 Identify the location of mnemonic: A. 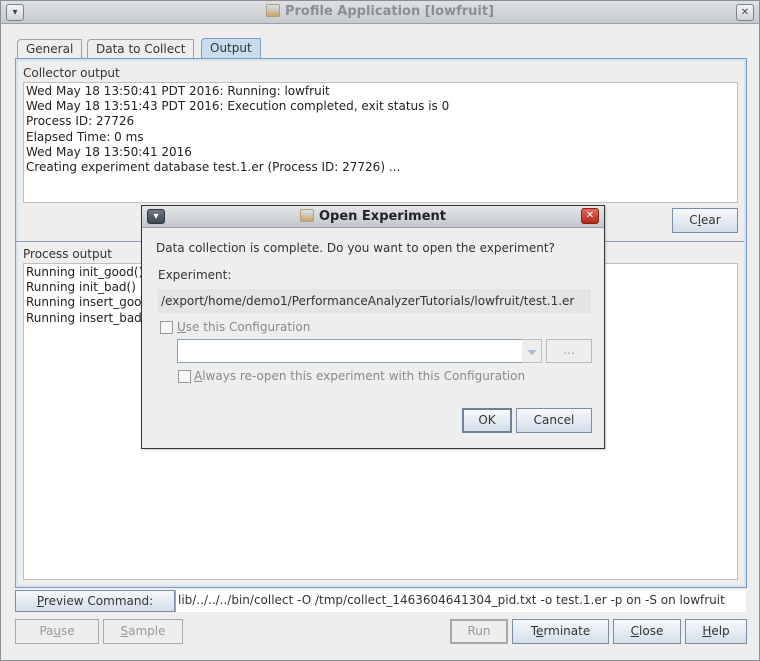
(198, 376).